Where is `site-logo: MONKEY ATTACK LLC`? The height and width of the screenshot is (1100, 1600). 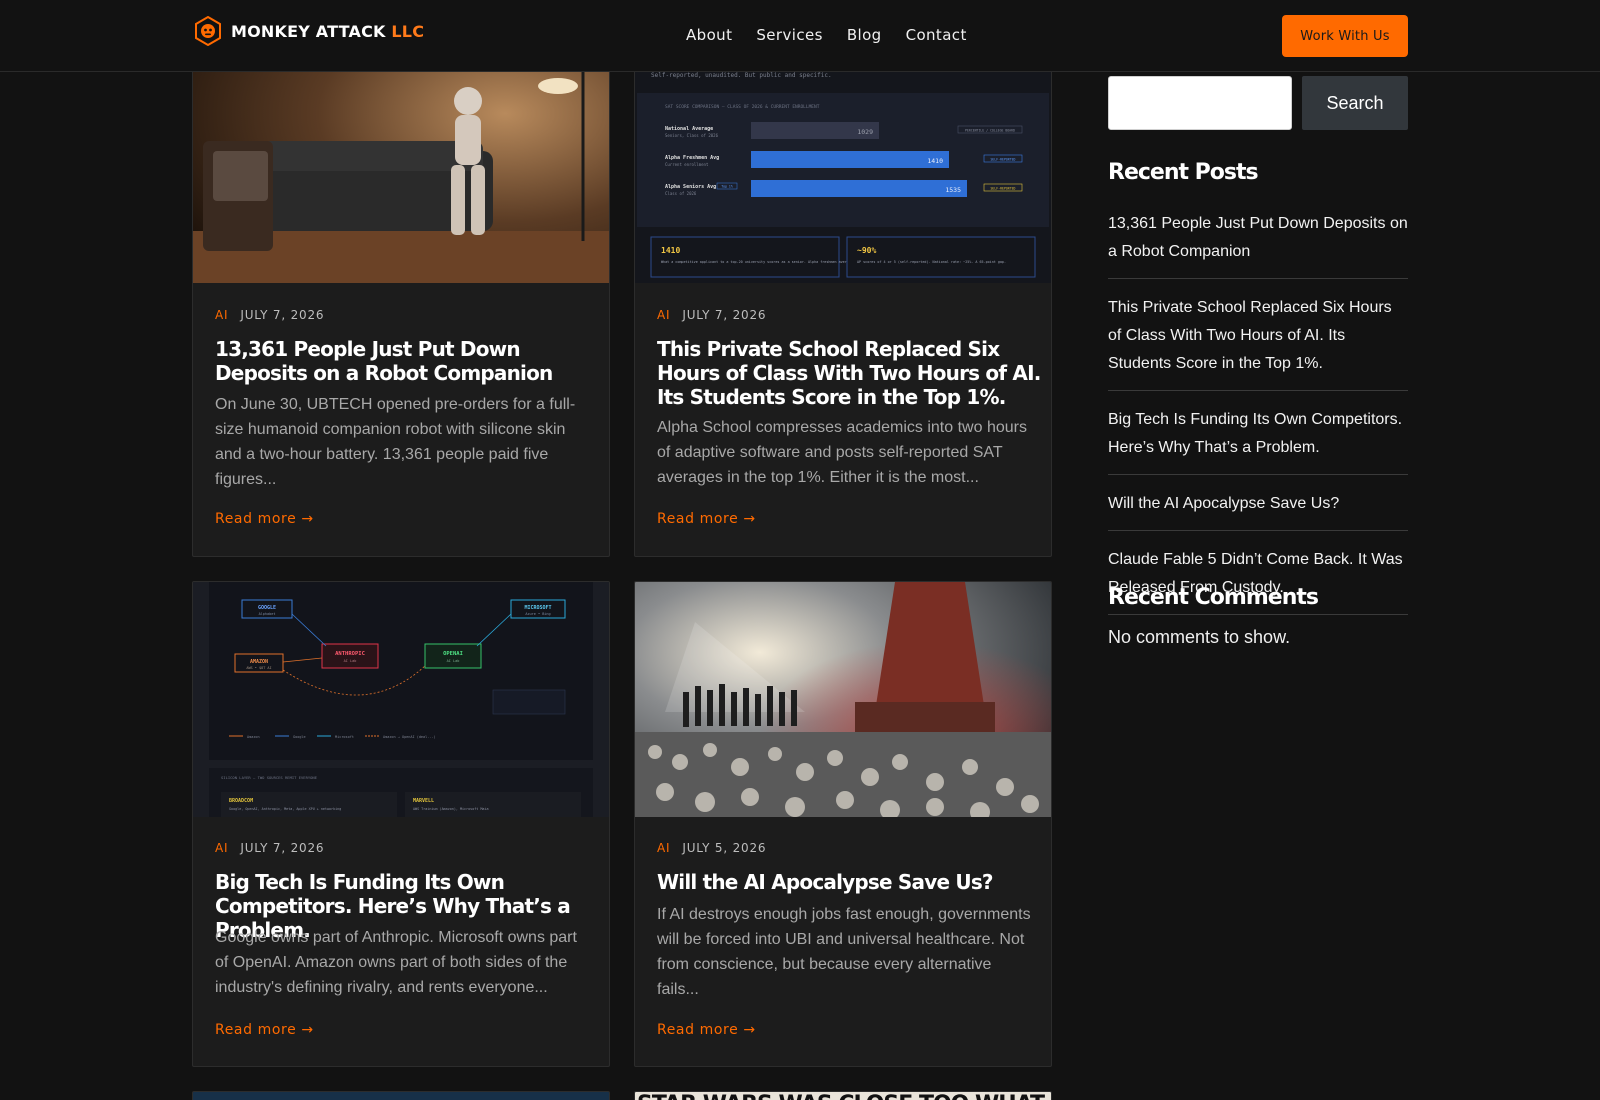
site-logo: MONKEY ATTACK LLC is located at coordinates (308, 31).